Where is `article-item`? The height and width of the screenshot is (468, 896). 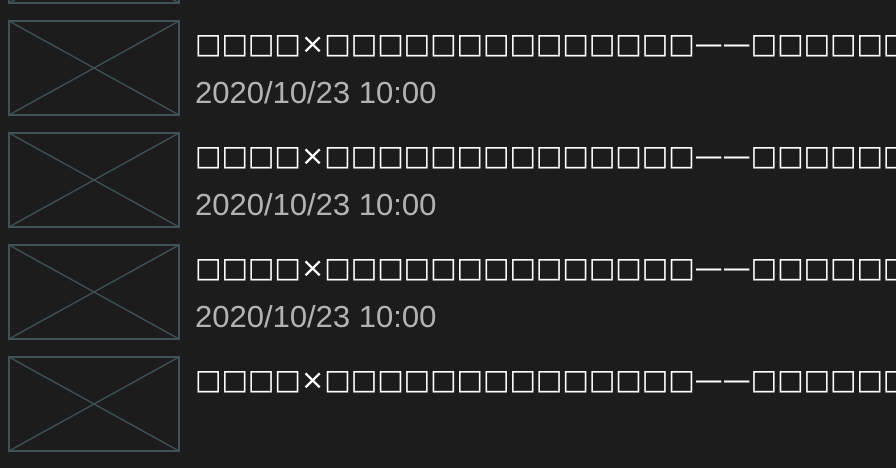
article-item is located at coordinates (448, 10).